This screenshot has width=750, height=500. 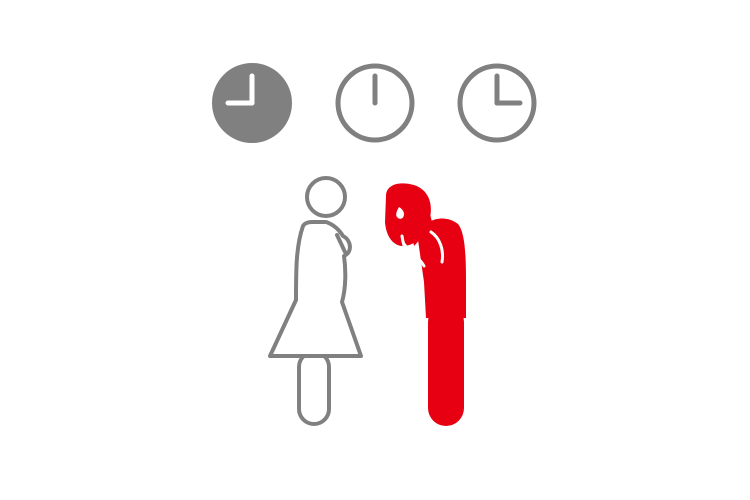 What do you see at coordinates (315, 301) in the screenshot?
I see `woman-figure-icon` at bounding box center [315, 301].